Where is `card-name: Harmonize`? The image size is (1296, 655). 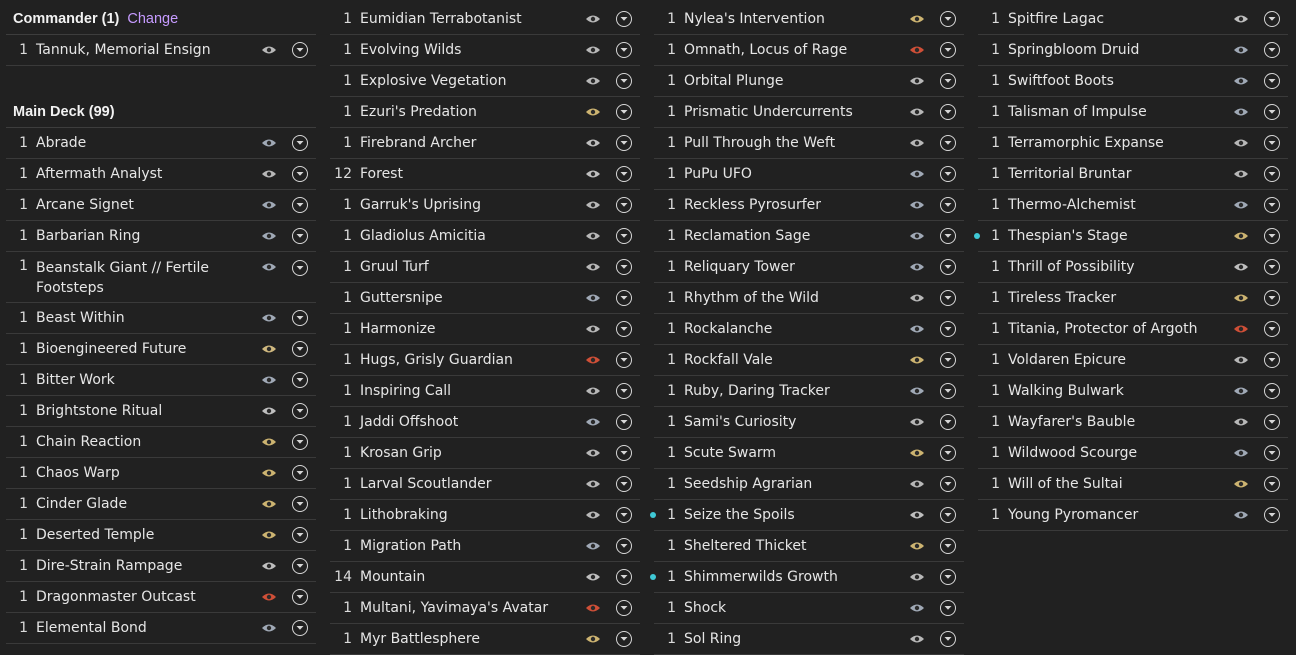 card-name: Harmonize is located at coordinates (472, 329).